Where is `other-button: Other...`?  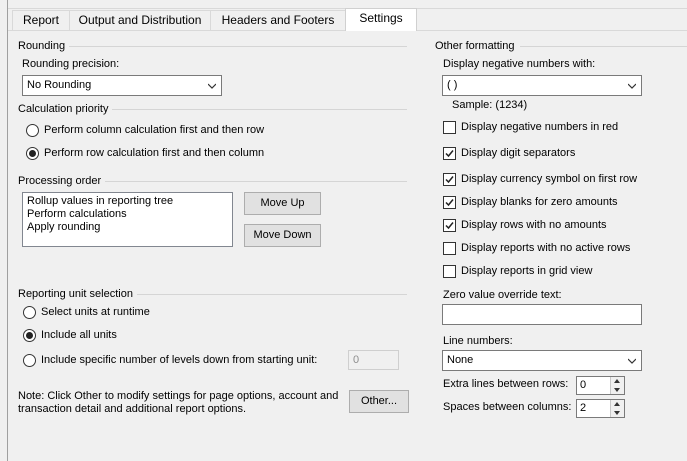
other-button: Other... is located at coordinates (379, 401).